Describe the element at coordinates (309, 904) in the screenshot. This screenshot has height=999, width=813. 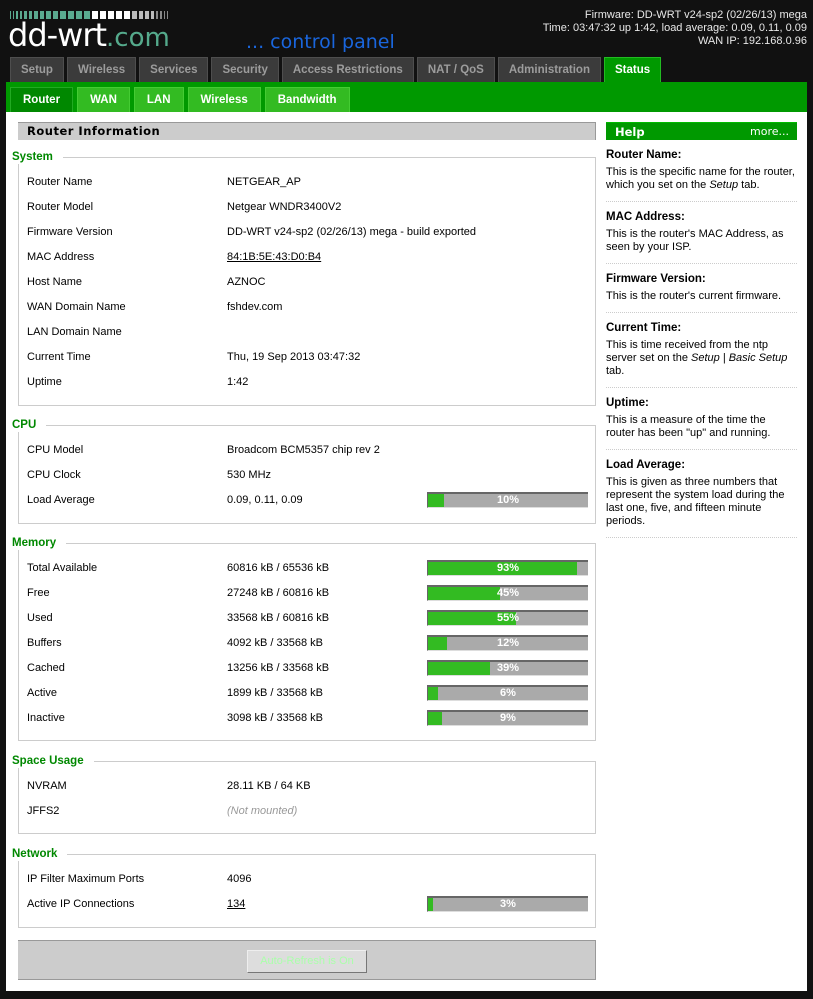
I see `network-row: Active IP Connections 134 3%` at that location.